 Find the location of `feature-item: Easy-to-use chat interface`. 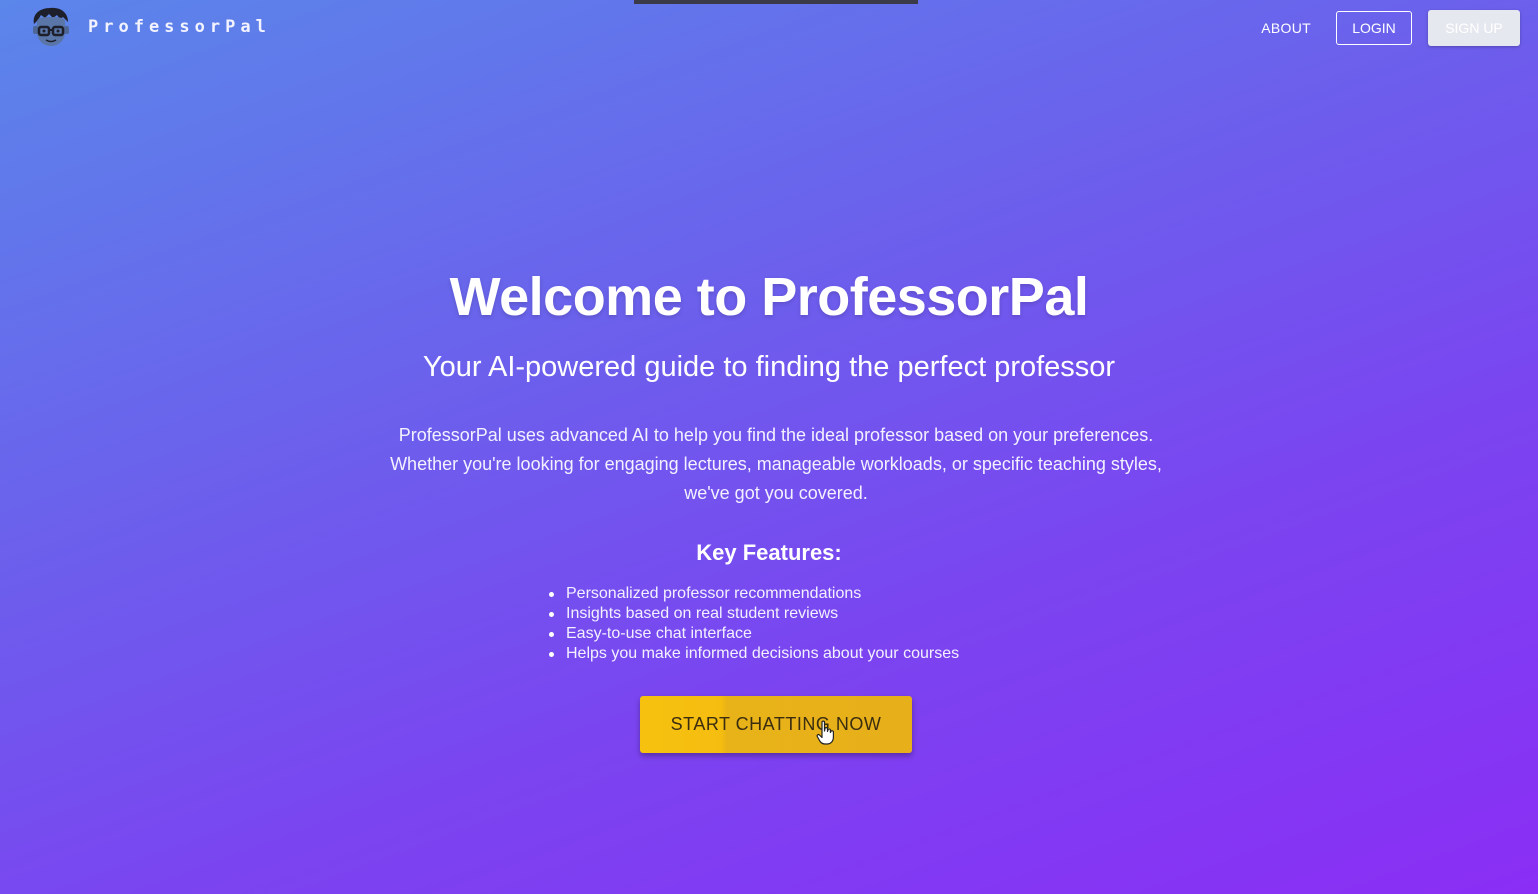

feature-item: Easy-to-use chat interface is located at coordinates (753, 634).